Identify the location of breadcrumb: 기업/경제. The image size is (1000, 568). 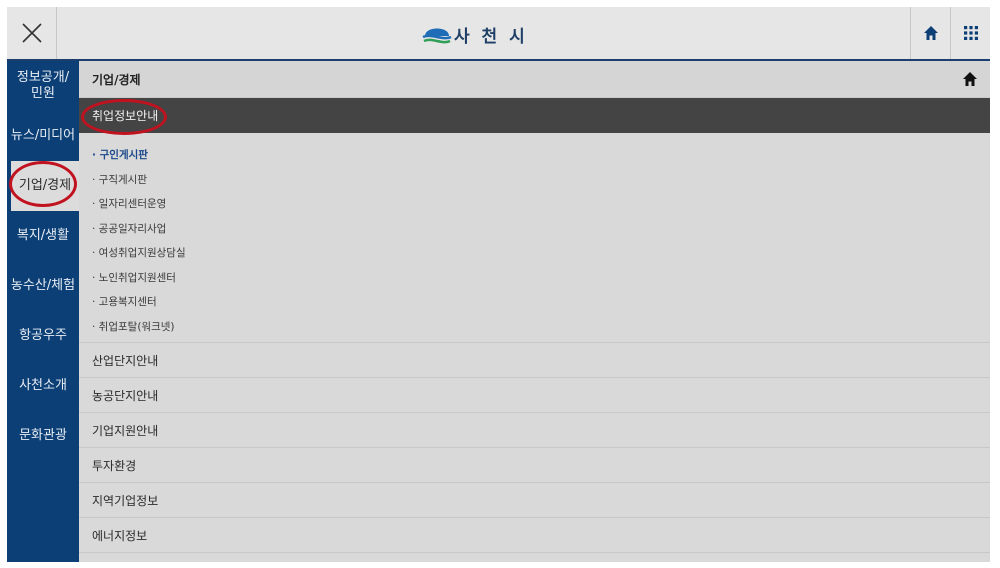
(534, 79).